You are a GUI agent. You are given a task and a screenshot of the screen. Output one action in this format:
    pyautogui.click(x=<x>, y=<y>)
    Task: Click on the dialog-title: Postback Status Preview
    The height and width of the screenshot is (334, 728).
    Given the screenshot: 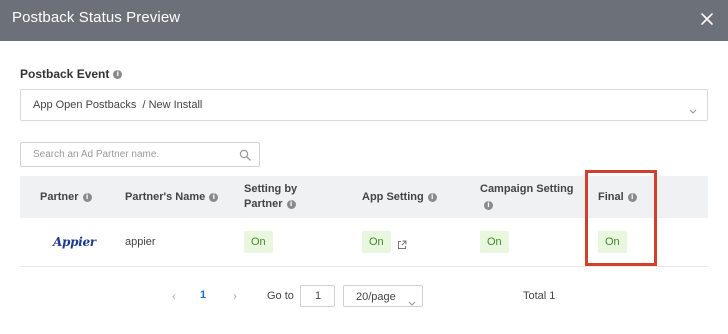 What is the action you would take?
    pyautogui.click(x=96, y=17)
    